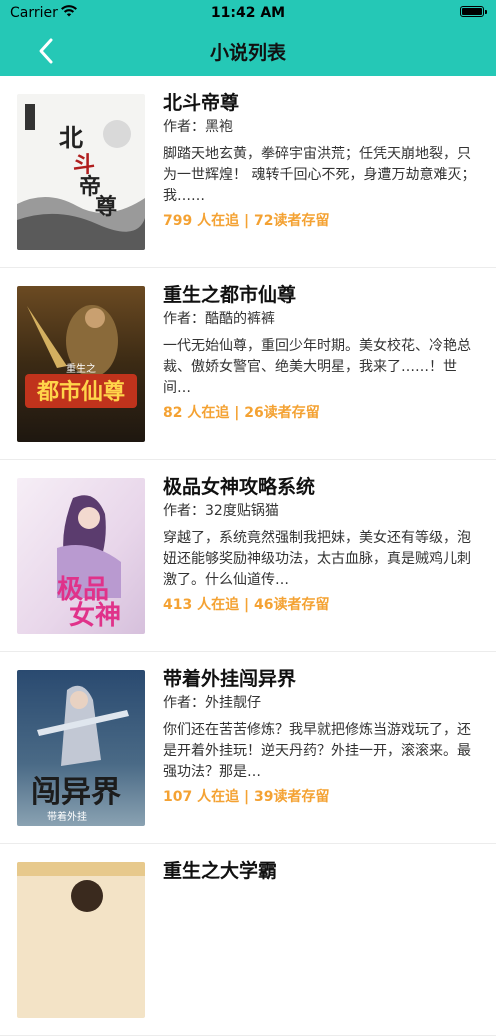  What do you see at coordinates (106, 207) in the screenshot?
I see `svg-text: 尊` at bounding box center [106, 207].